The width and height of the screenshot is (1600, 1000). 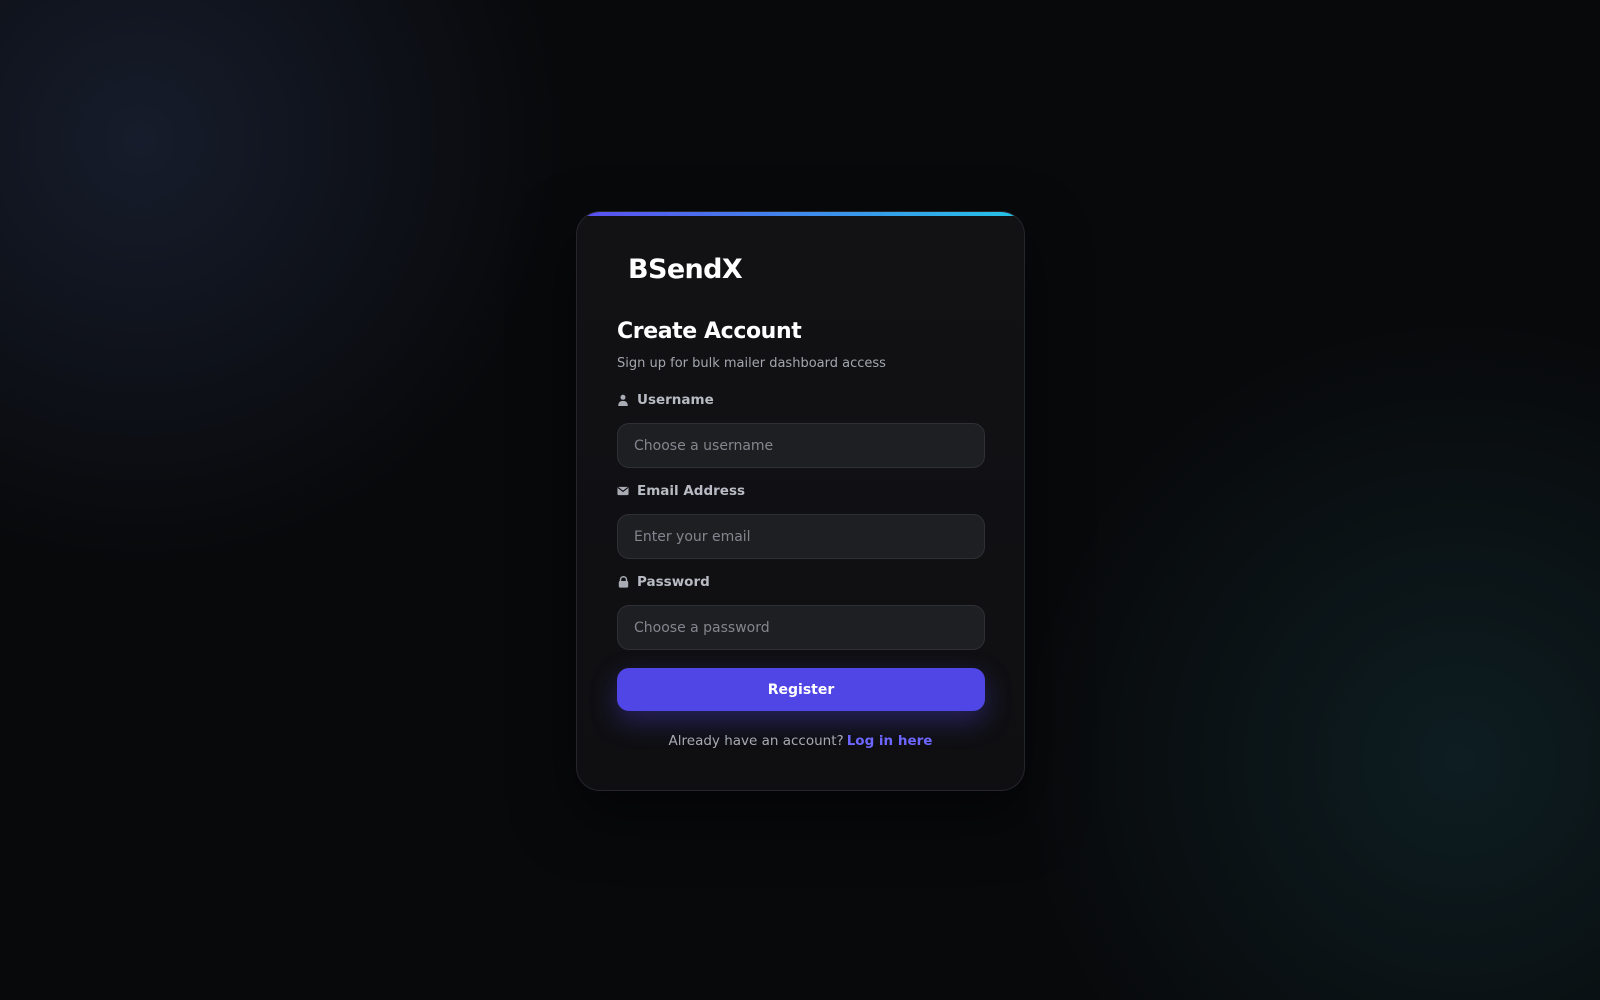 What do you see at coordinates (673, 582) in the screenshot?
I see `password-label-text: Password` at bounding box center [673, 582].